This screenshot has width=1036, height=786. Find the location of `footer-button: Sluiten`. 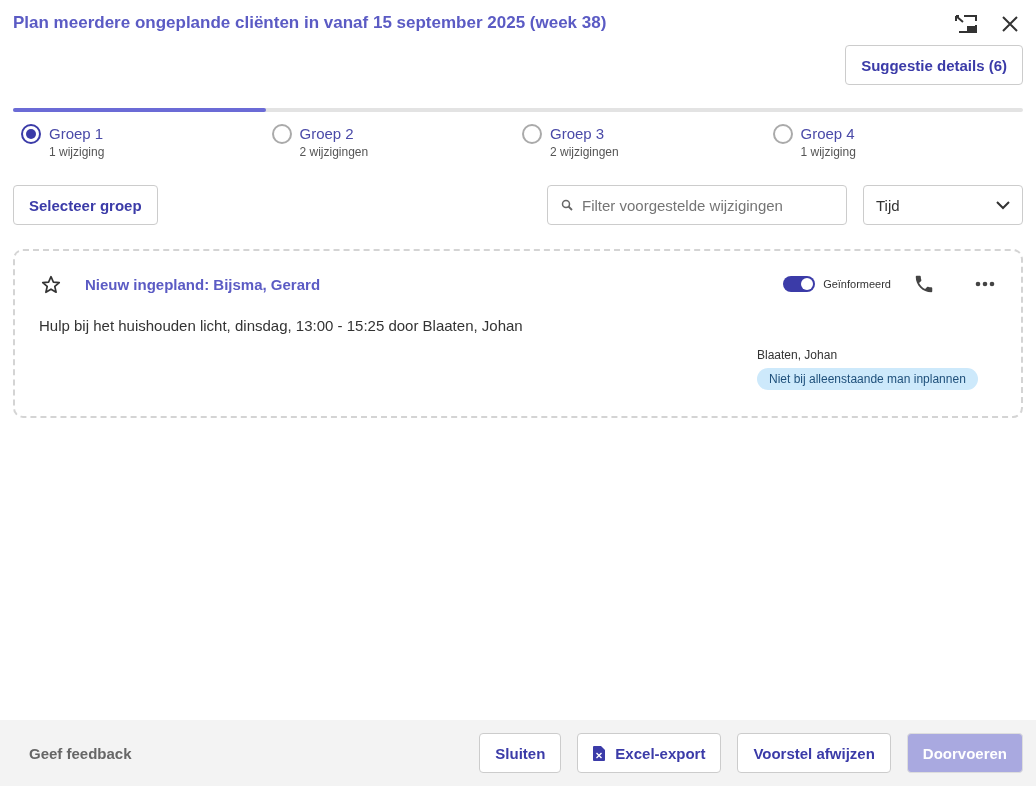

footer-button: Sluiten is located at coordinates (520, 753).